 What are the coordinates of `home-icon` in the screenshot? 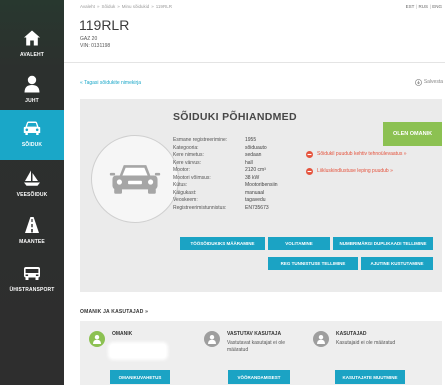 It's located at (32, 38).